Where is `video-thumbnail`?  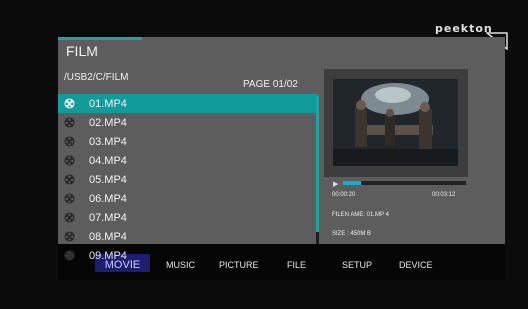 video-thumbnail is located at coordinates (395, 122).